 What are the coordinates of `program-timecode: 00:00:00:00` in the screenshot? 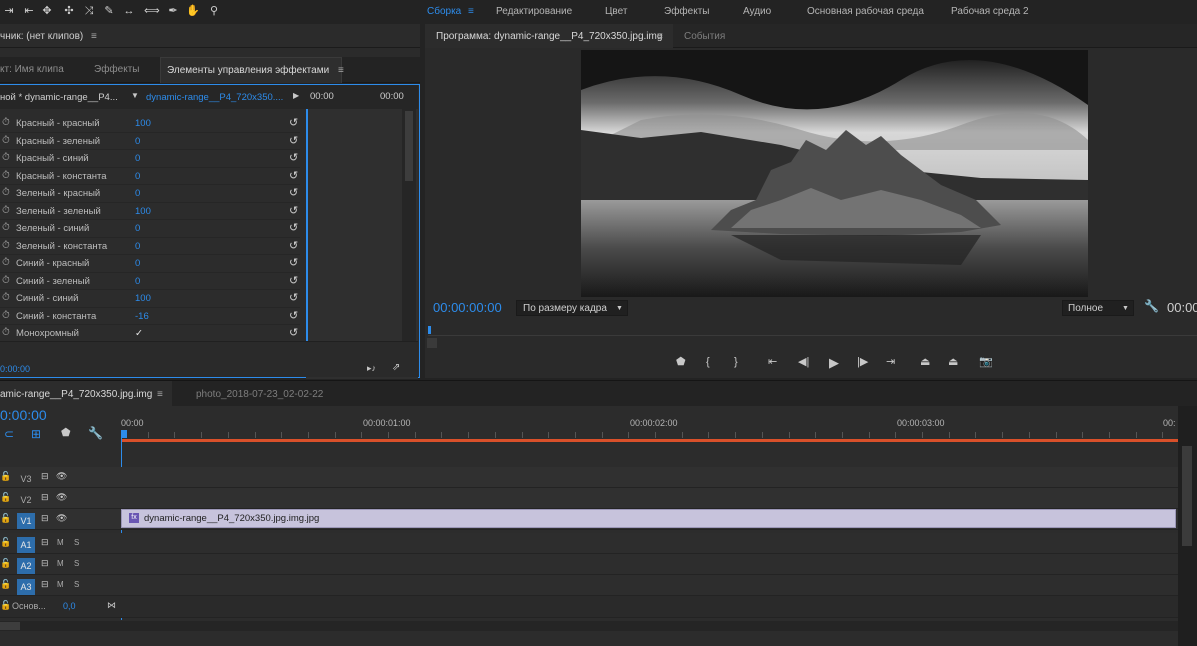 It's located at (467, 307).